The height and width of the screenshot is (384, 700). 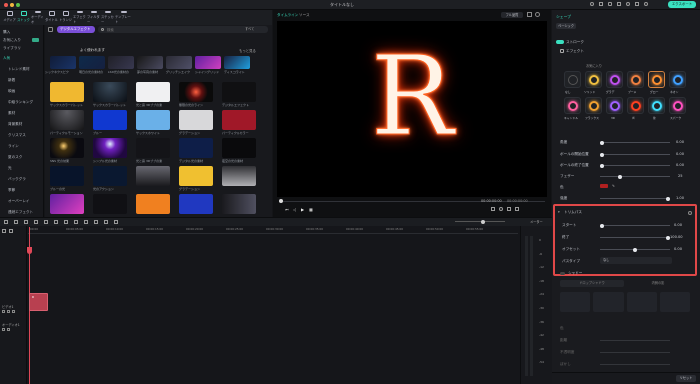 What do you see at coordinates (6, 58) in the screenshot?
I see `sidebar-item-popular: 人気` at bounding box center [6, 58].